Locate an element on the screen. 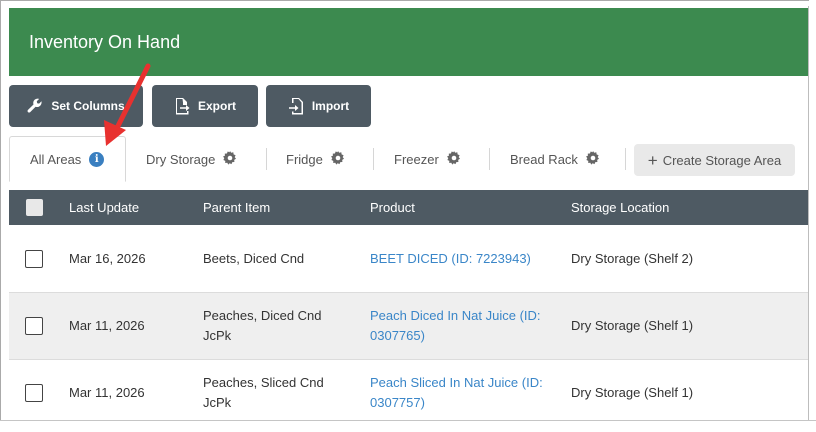 The height and width of the screenshot is (432, 816). frame-top-border is located at coordinates (408, 0).